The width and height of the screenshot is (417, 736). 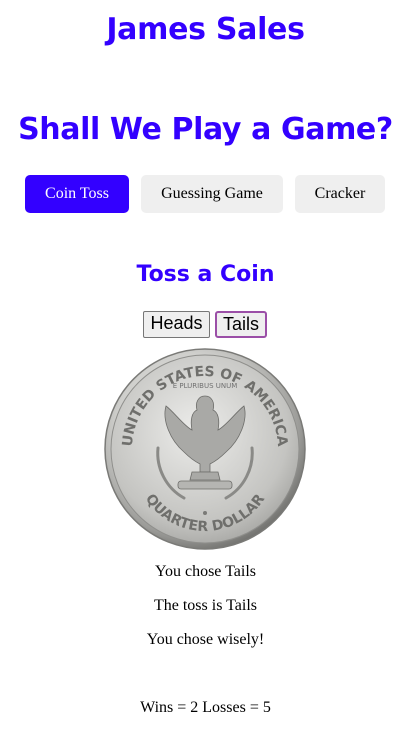 I want to click on tails-button: Tails, so click(x=241, y=324).